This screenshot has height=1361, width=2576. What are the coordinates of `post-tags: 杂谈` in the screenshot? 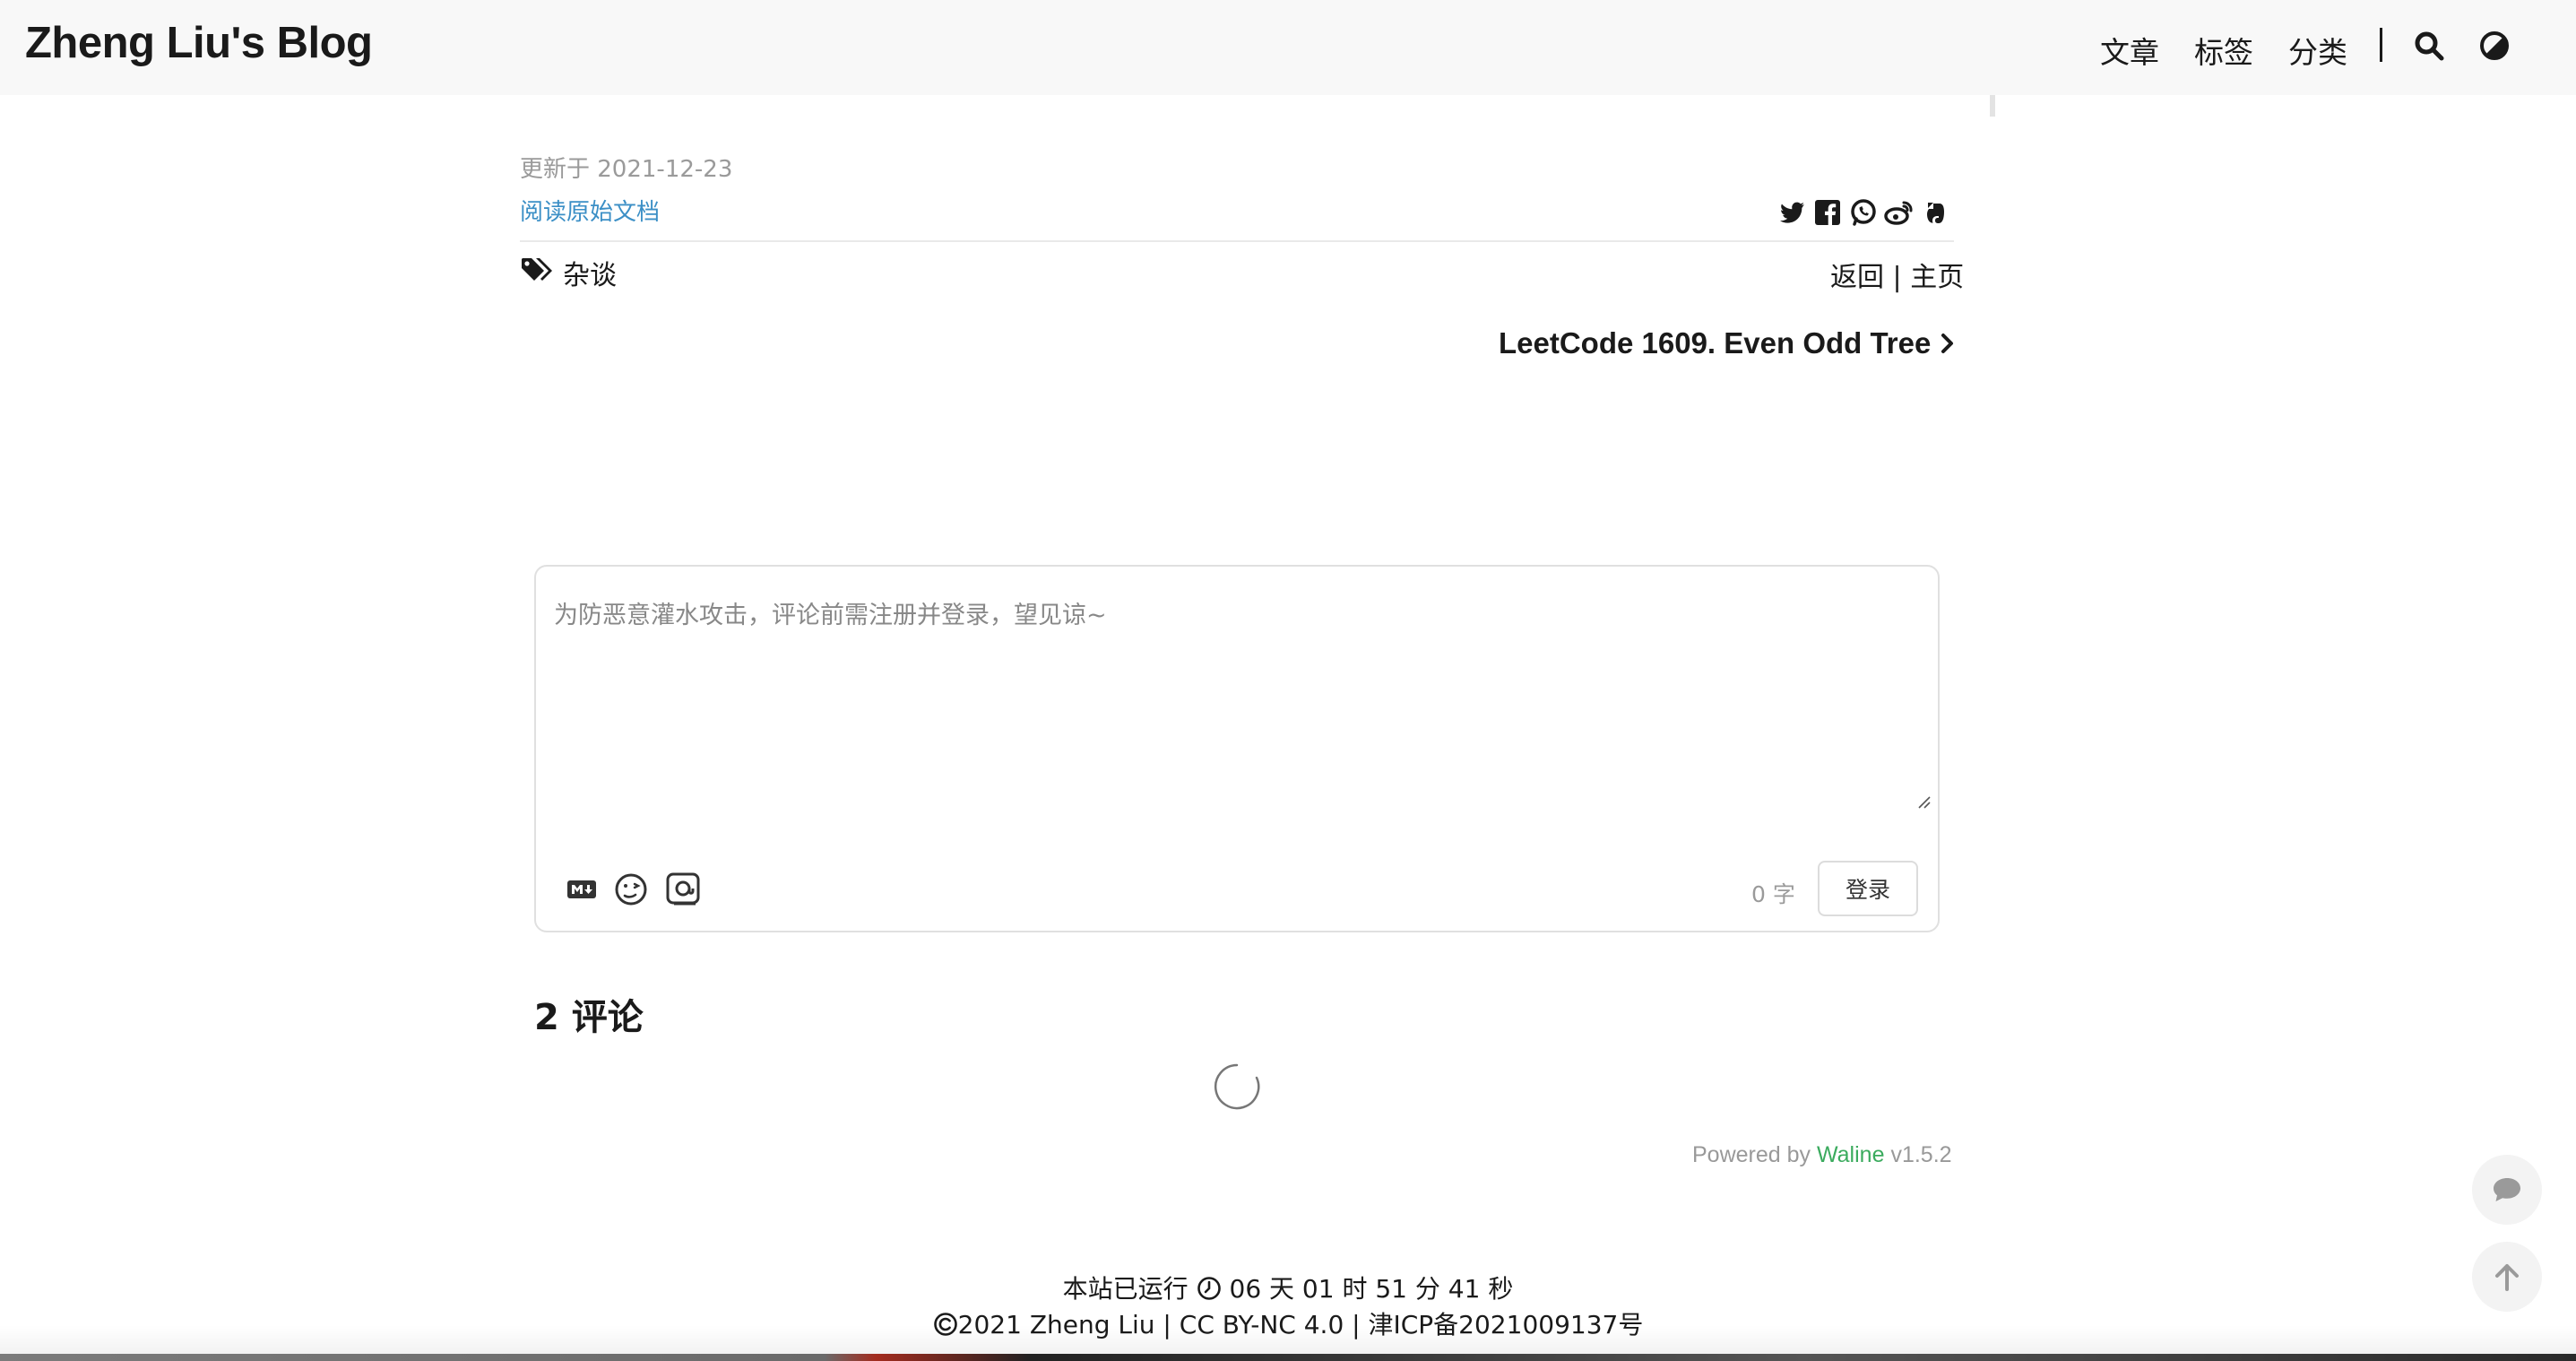 It's located at (568, 272).